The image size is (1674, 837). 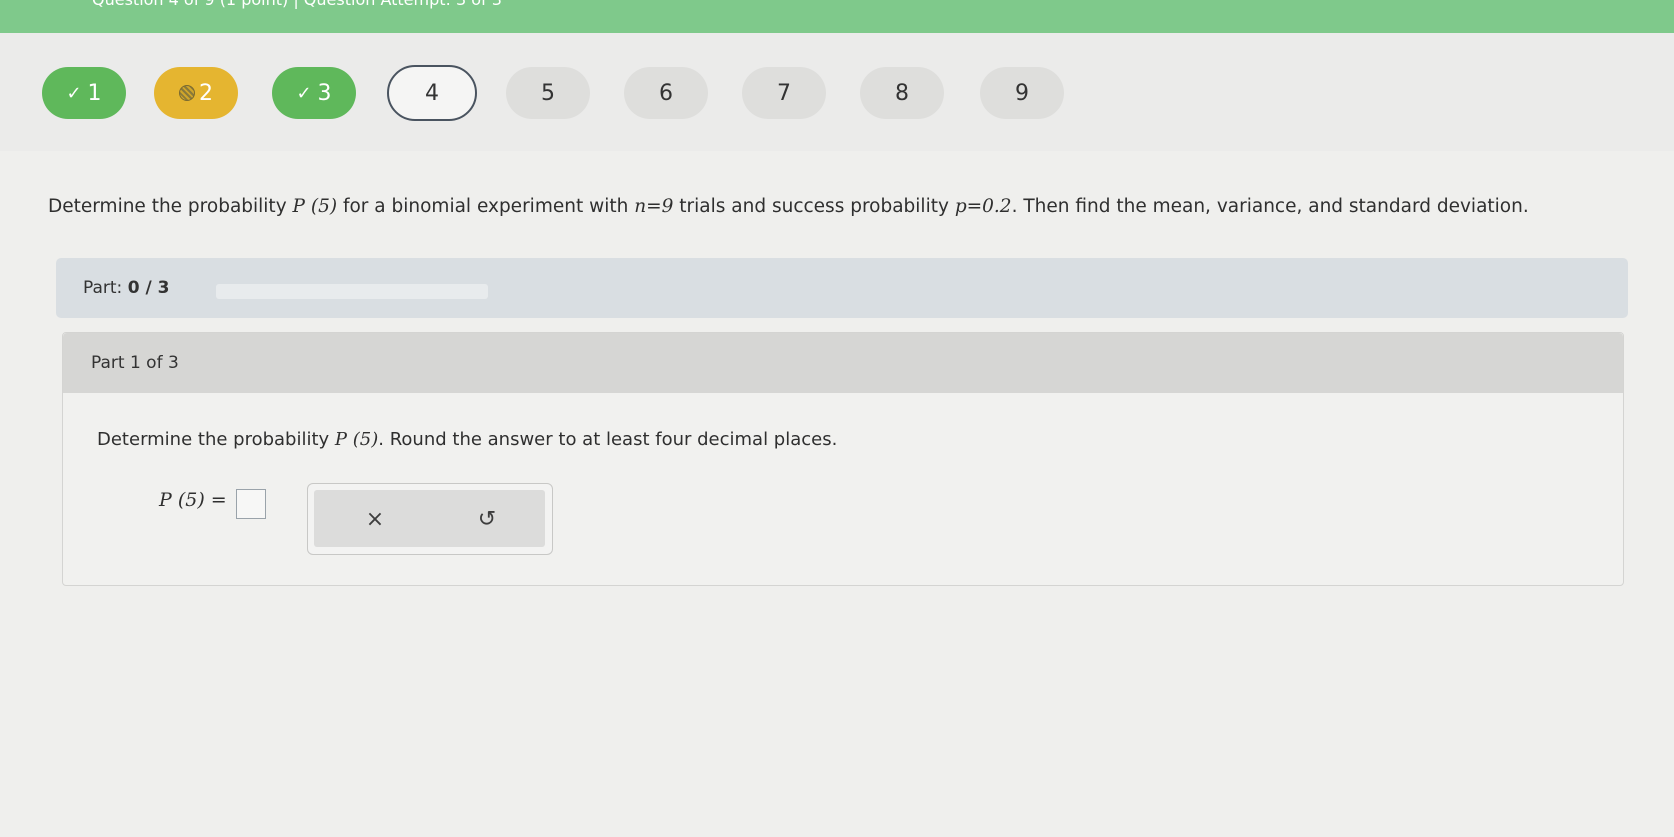 I want to click on question-nav-label: 4, so click(x=432, y=93).